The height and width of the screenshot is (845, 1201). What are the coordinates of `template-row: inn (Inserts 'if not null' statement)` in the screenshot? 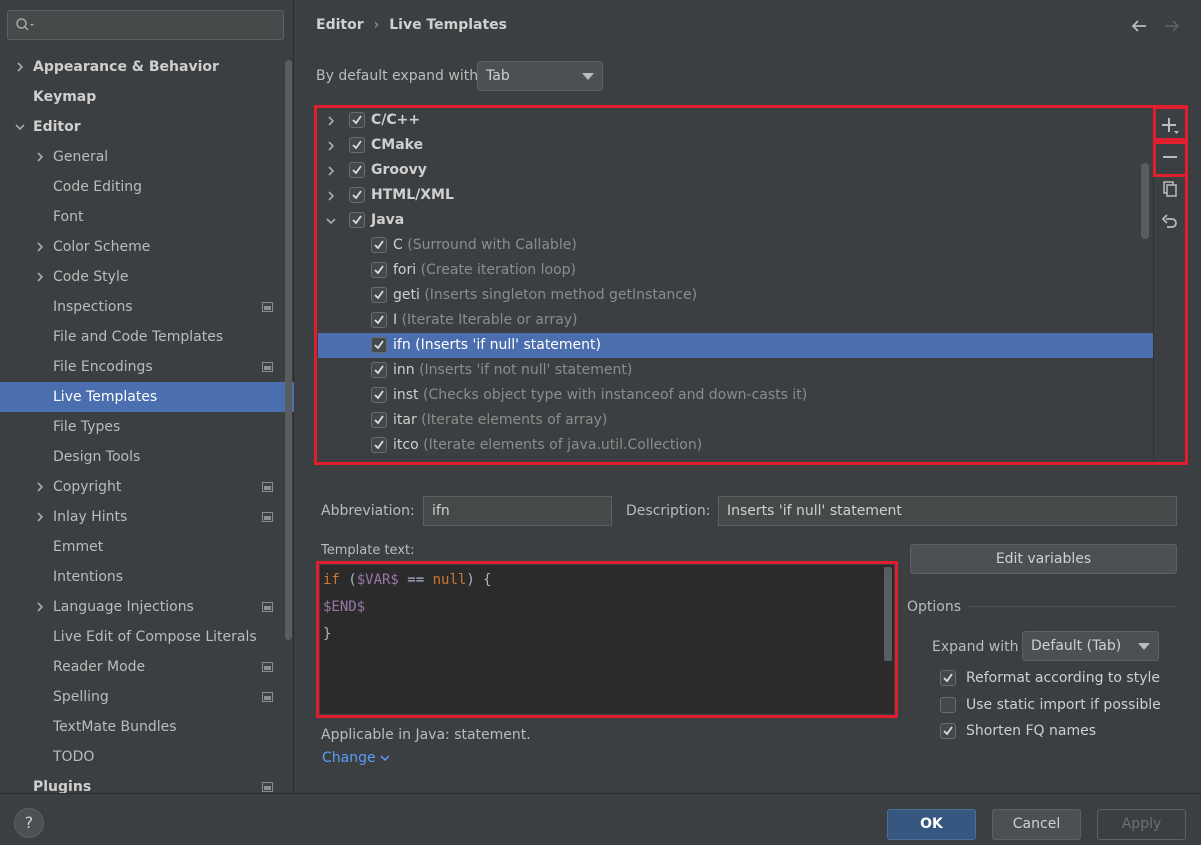 It's located at (736, 370).